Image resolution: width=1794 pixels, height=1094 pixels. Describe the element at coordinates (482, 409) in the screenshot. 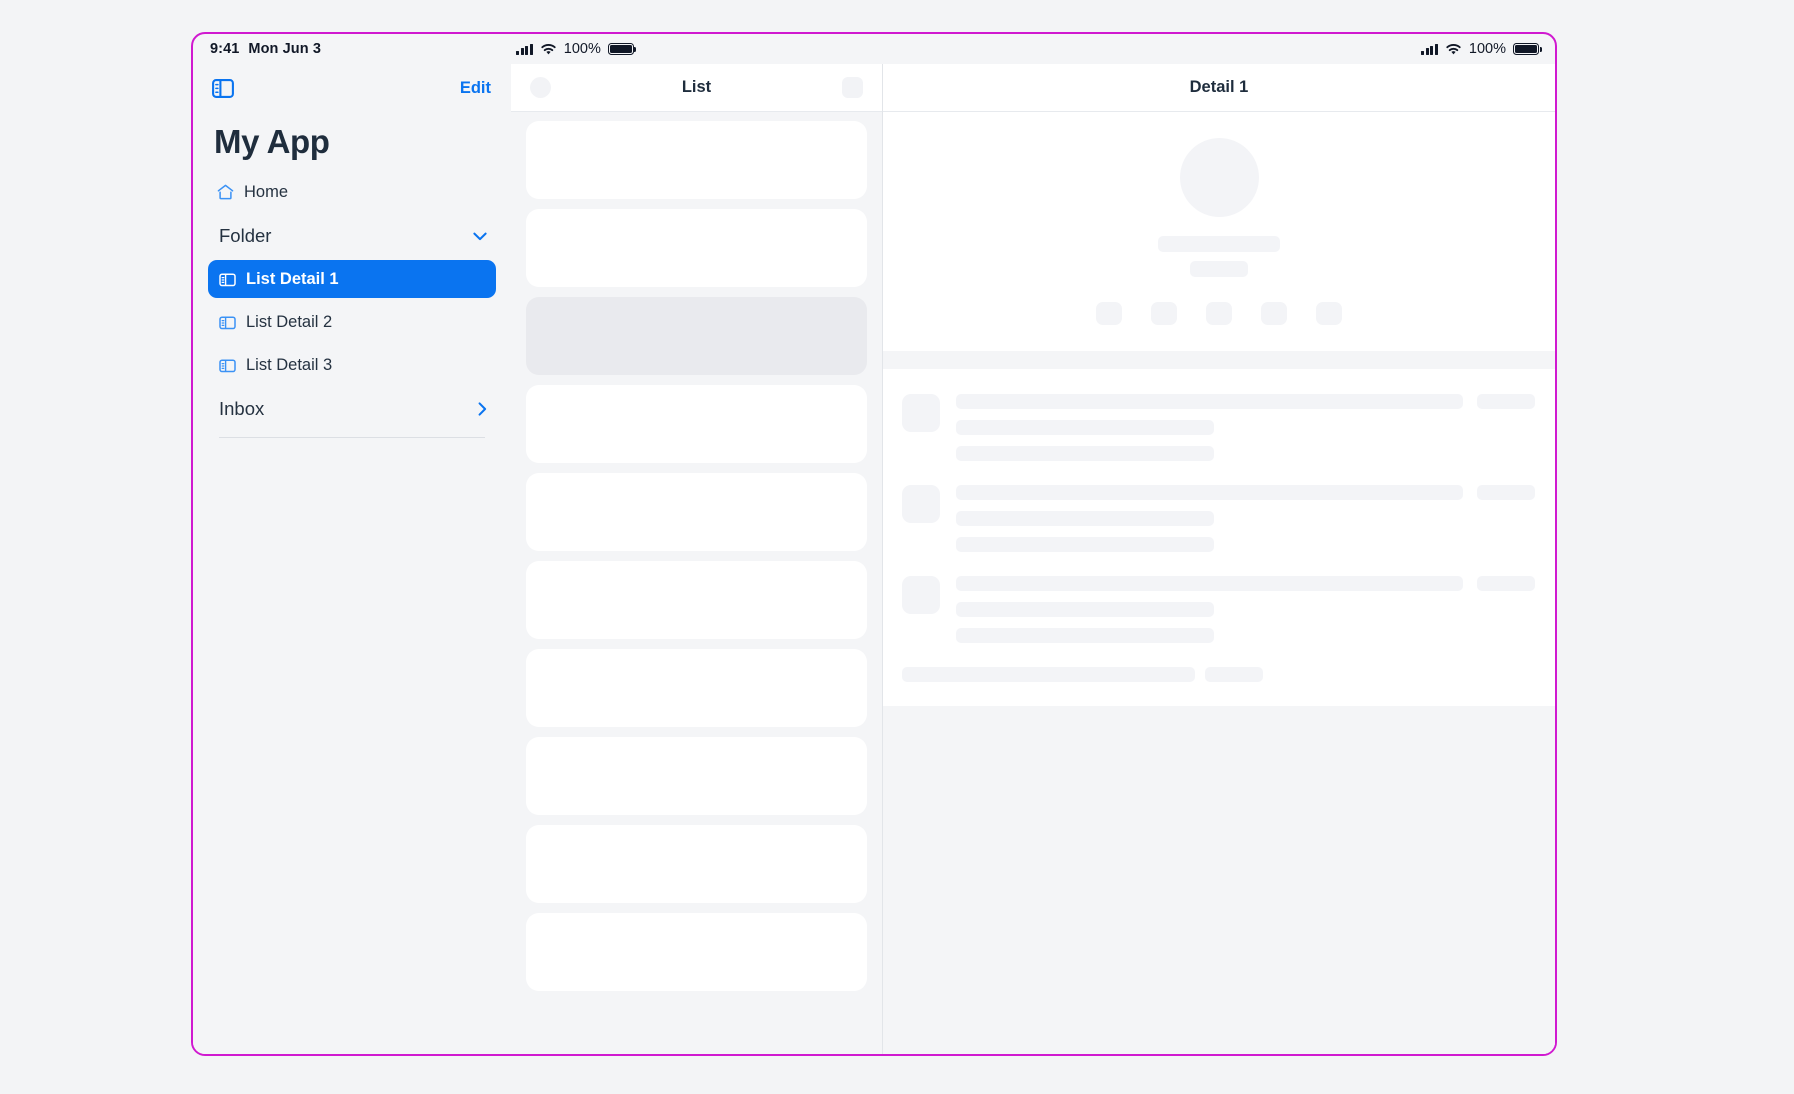

I see `chevron-right-icon` at that location.